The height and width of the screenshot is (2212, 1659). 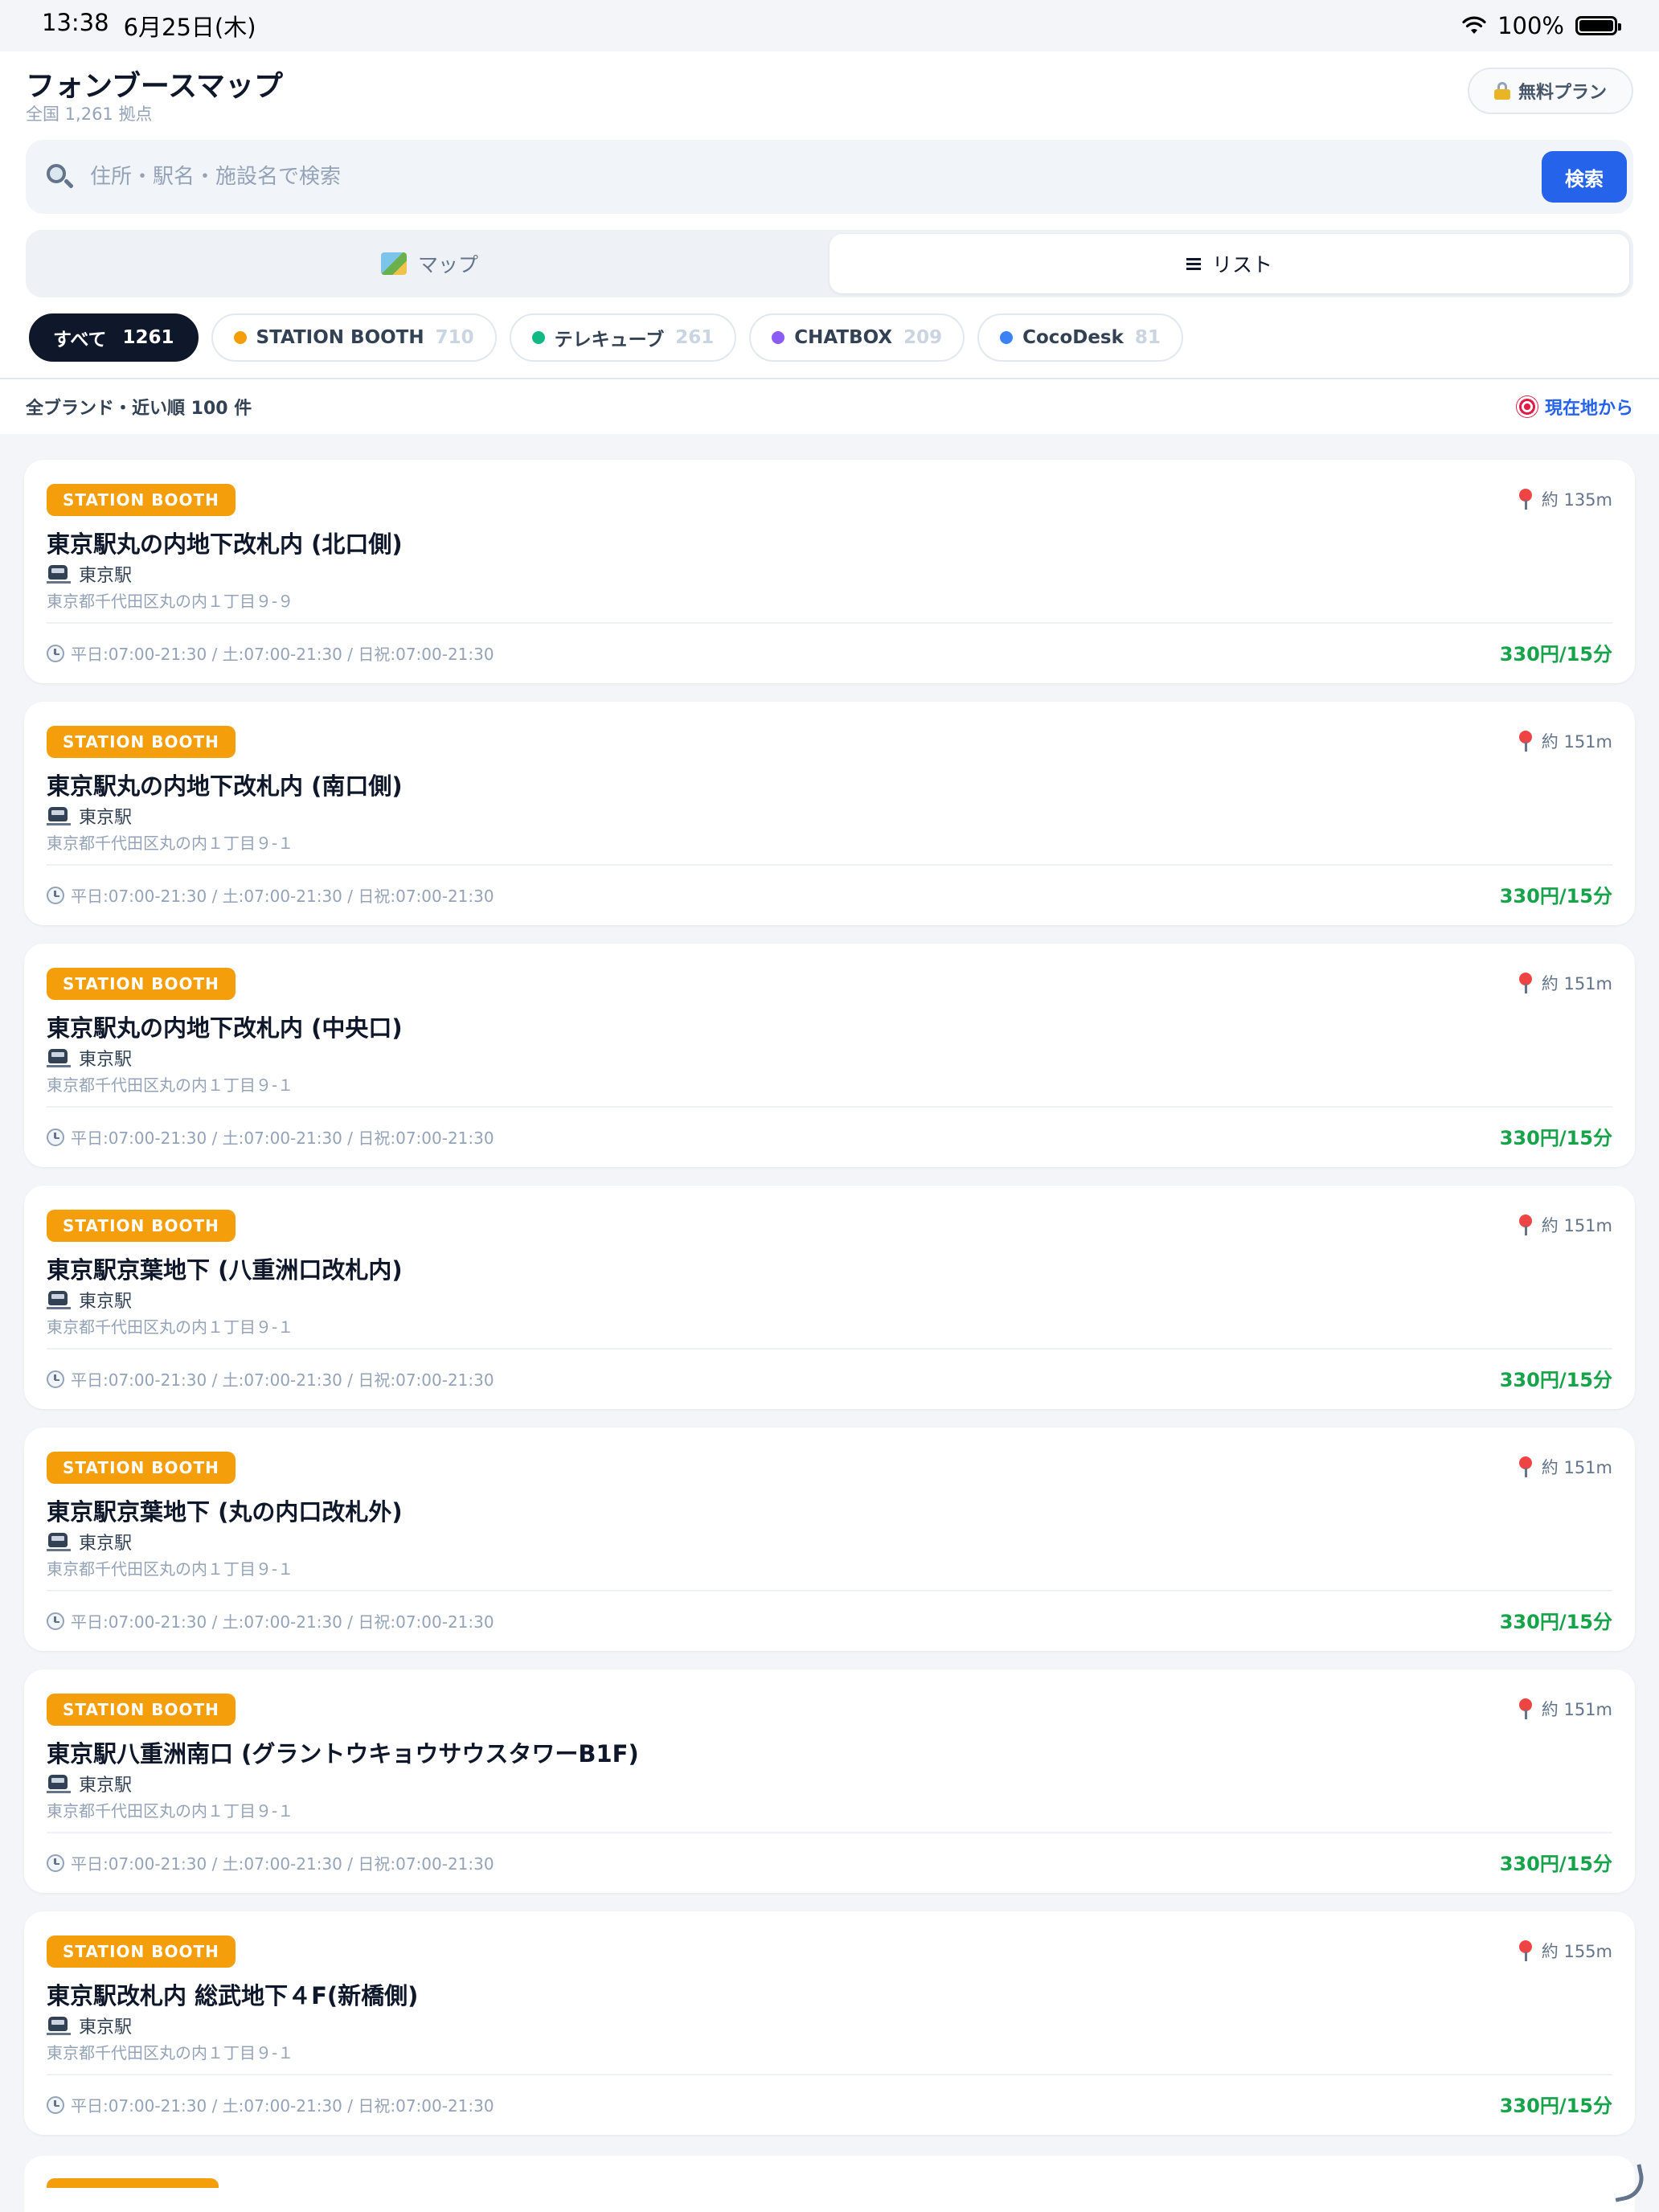 What do you see at coordinates (1584, 177) in the screenshot?
I see `search-button: 検索` at bounding box center [1584, 177].